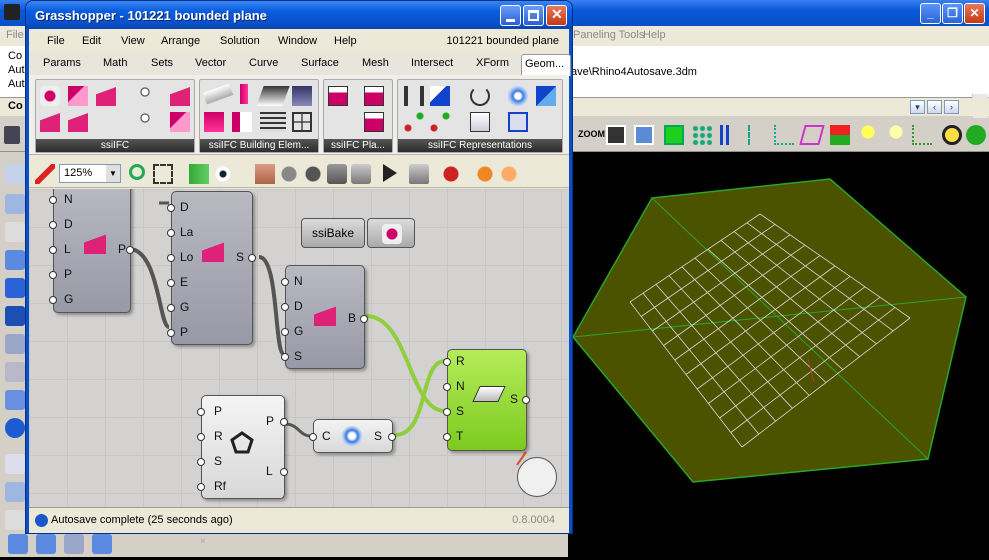 Image resolution: width=989 pixels, height=560 pixels. Describe the element at coordinates (533, 15) in the screenshot. I see `gh-maximize-button` at that location.